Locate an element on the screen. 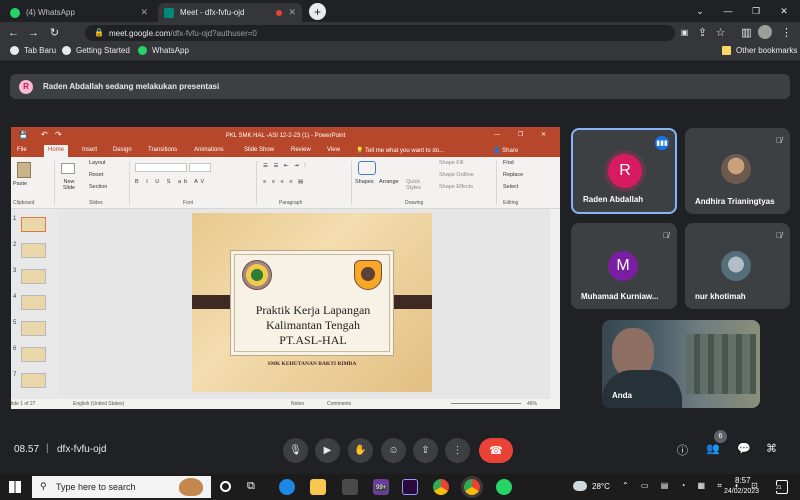 This screenshot has width=800, height=500. clock-date: 24/02/2023 is located at coordinates (742, 491).